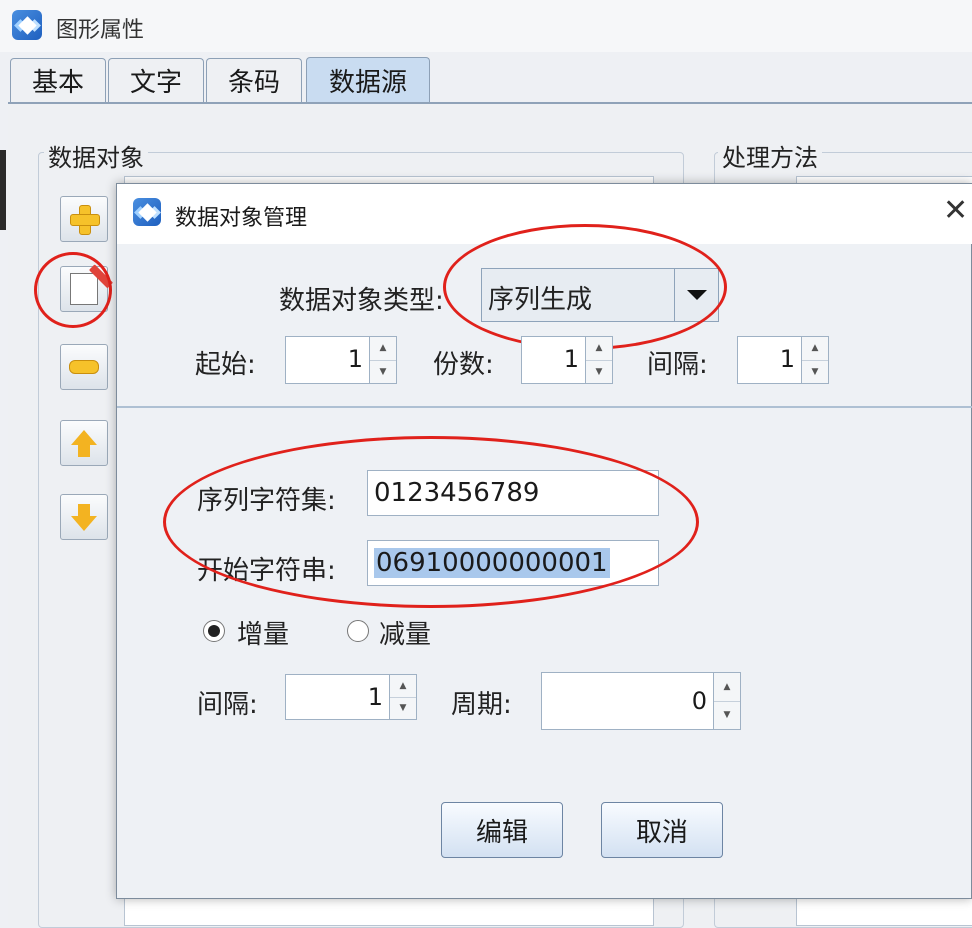 The image size is (972, 928). I want to click on start-spinner: 1 ▲ ▼, so click(341, 360).